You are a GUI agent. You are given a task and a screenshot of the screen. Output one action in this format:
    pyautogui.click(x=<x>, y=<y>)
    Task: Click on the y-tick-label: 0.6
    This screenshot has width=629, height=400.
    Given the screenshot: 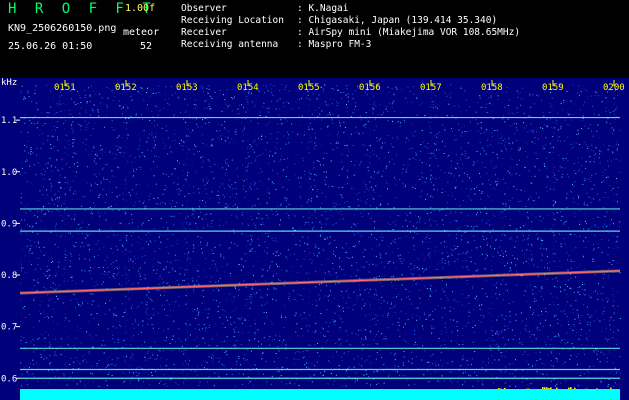 What is the action you would take?
    pyautogui.click(x=9, y=379)
    